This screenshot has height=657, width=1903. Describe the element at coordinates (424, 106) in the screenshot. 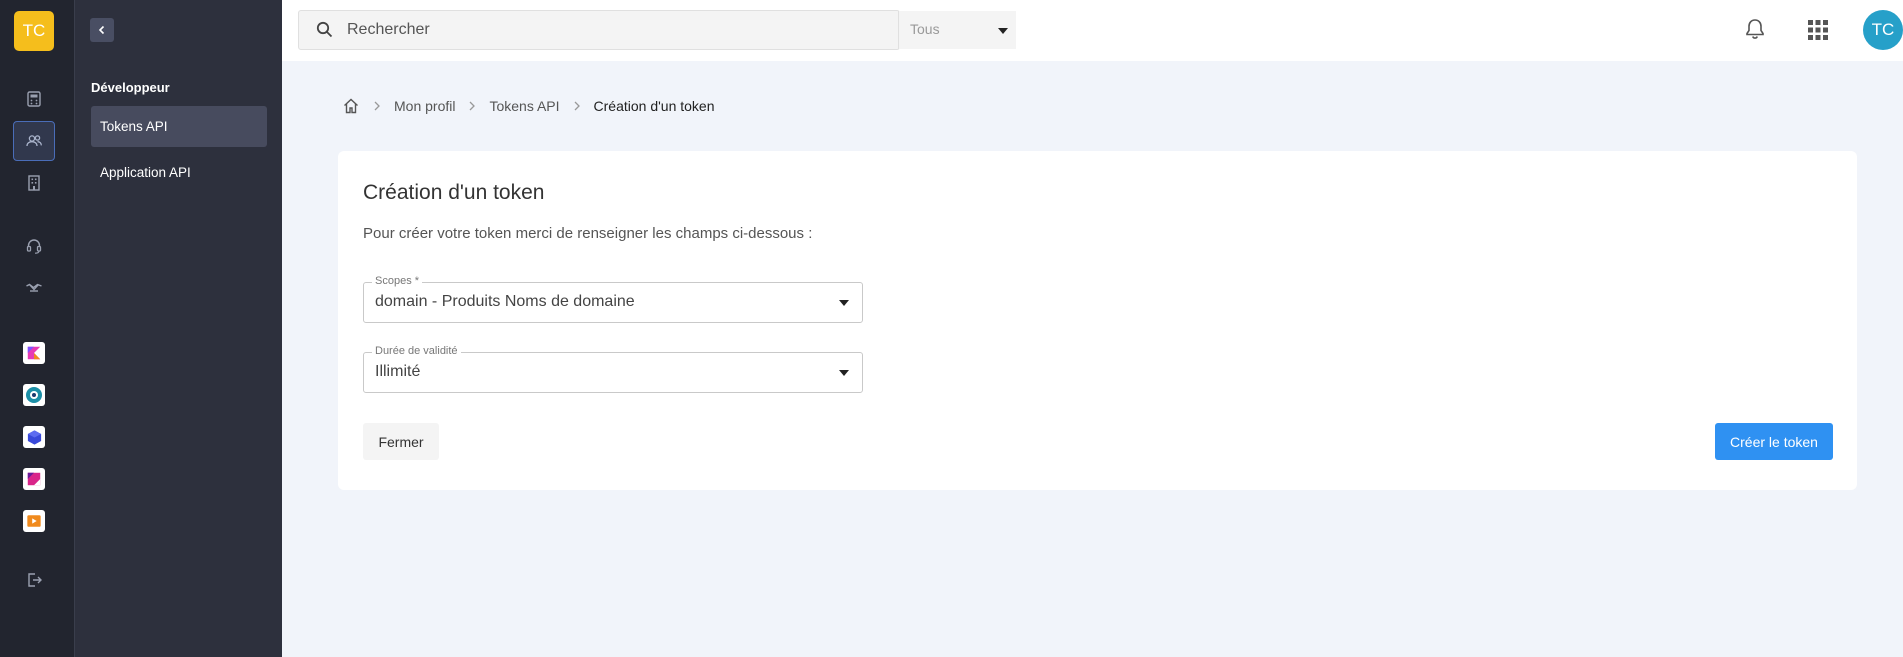

I see `breadcrumb-link-profile: Mon profil` at that location.